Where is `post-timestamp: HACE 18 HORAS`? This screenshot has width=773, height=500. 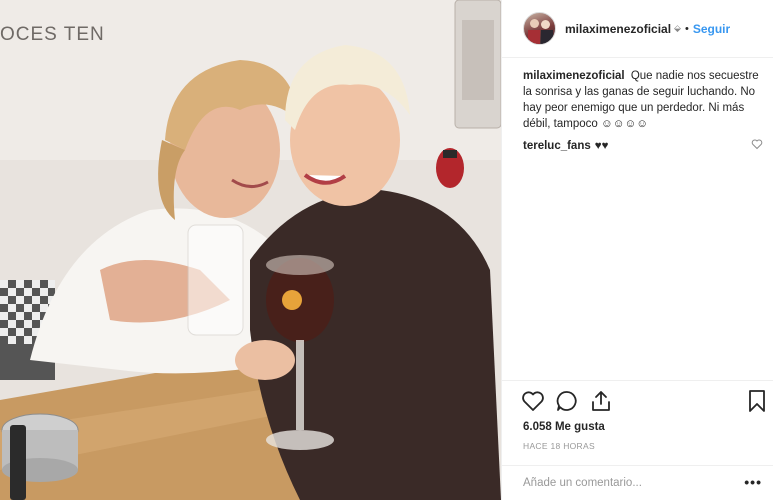 post-timestamp: HACE 18 HORAS is located at coordinates (559, 446).